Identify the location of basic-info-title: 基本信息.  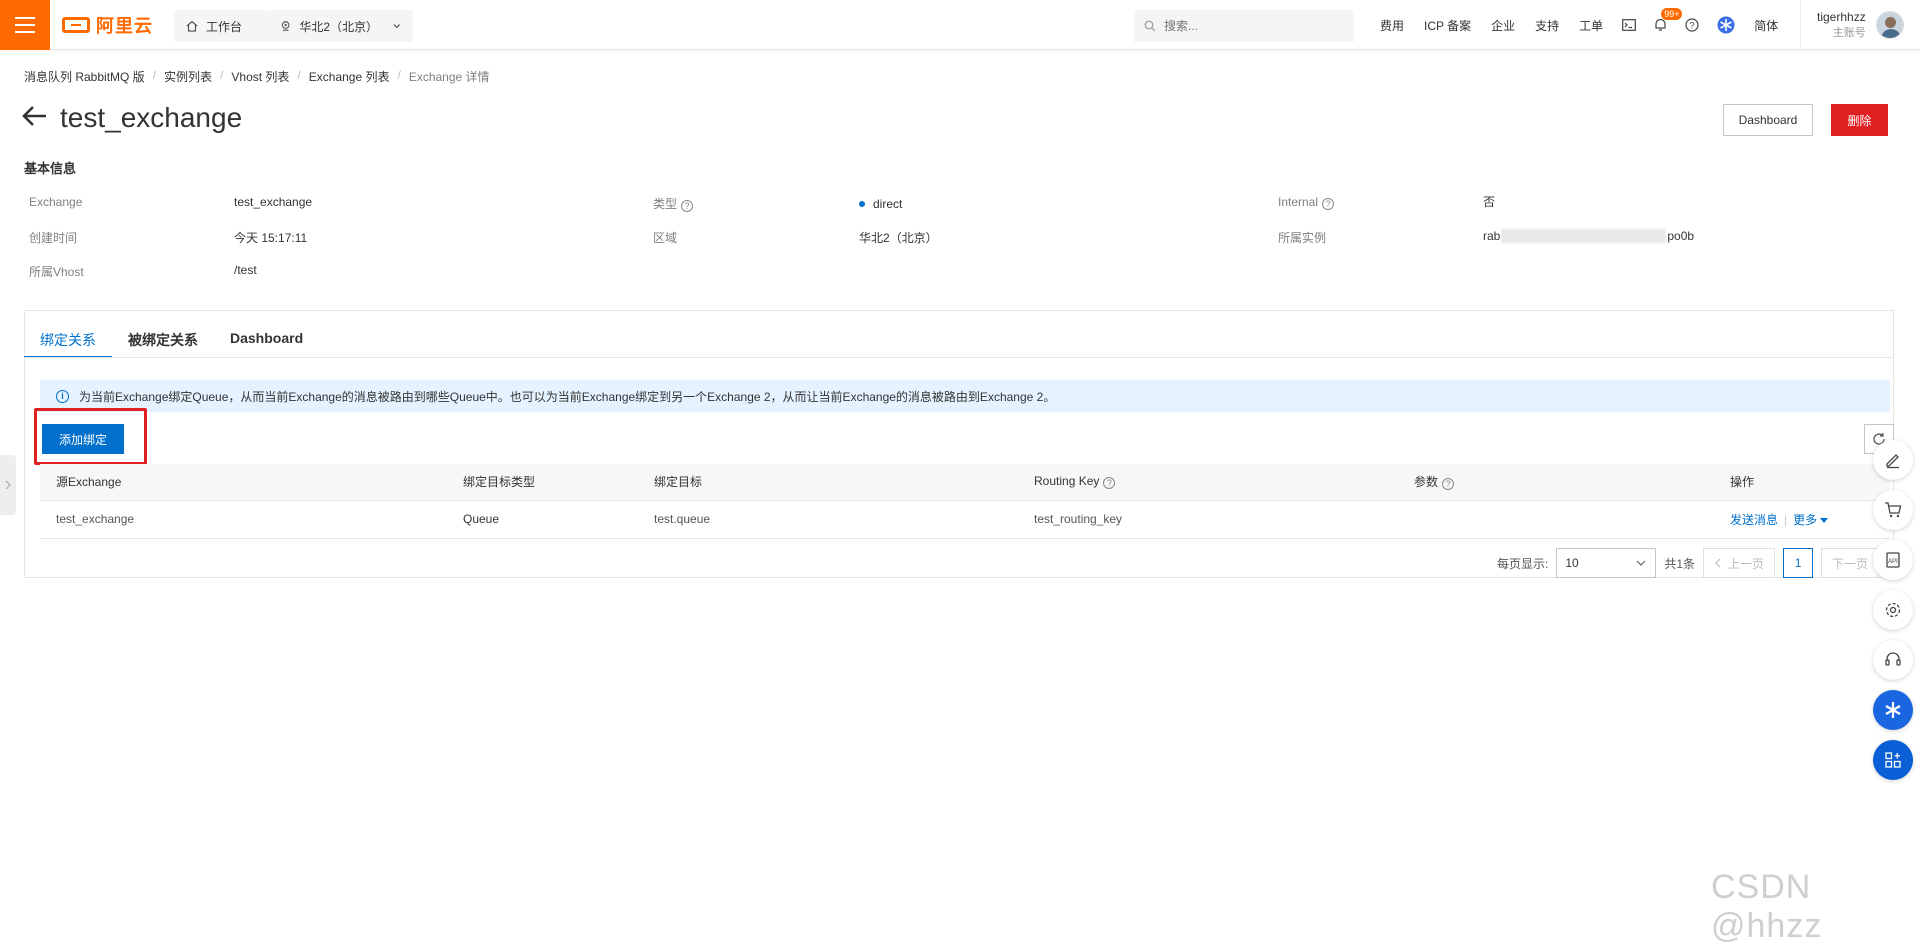
(50, 168).